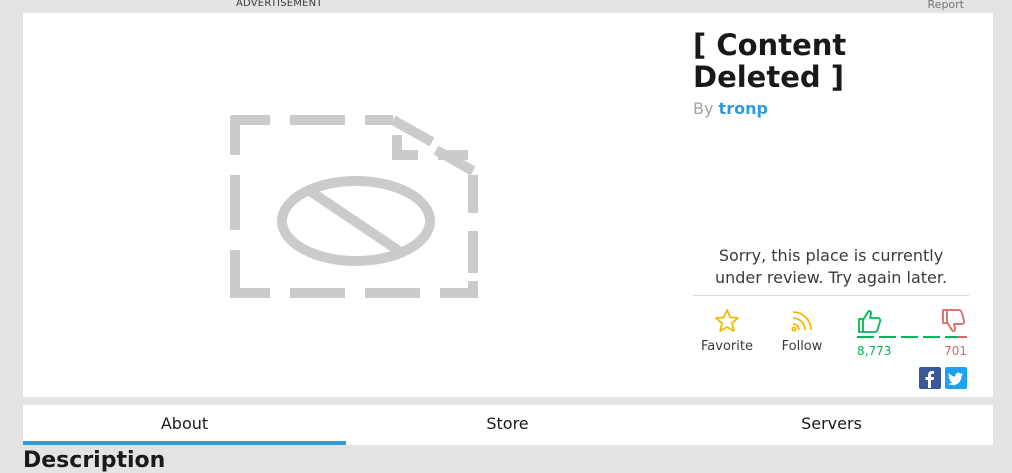 The height and width of the screenshot is (473, 1012). Describe the element at coordinates (802, 346) in the screenshot. I see `follow-label: Follow` at that location.